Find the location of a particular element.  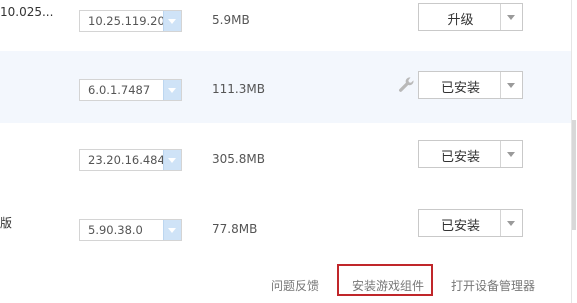

scrollbar-thumb is located at coordinates (574, 175).